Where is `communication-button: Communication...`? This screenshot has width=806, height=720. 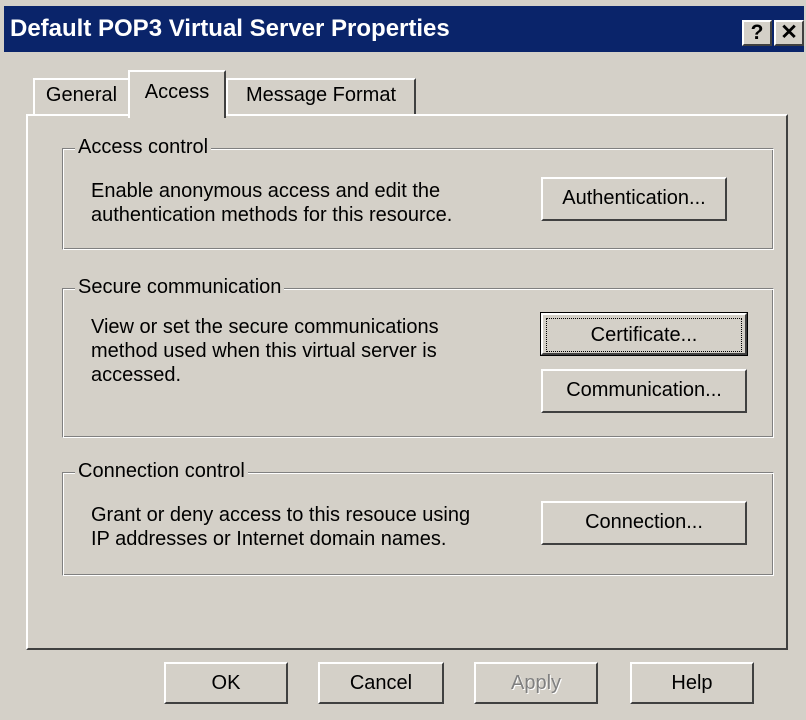 communication-button: Communication... is located at coordinates (644, 391).